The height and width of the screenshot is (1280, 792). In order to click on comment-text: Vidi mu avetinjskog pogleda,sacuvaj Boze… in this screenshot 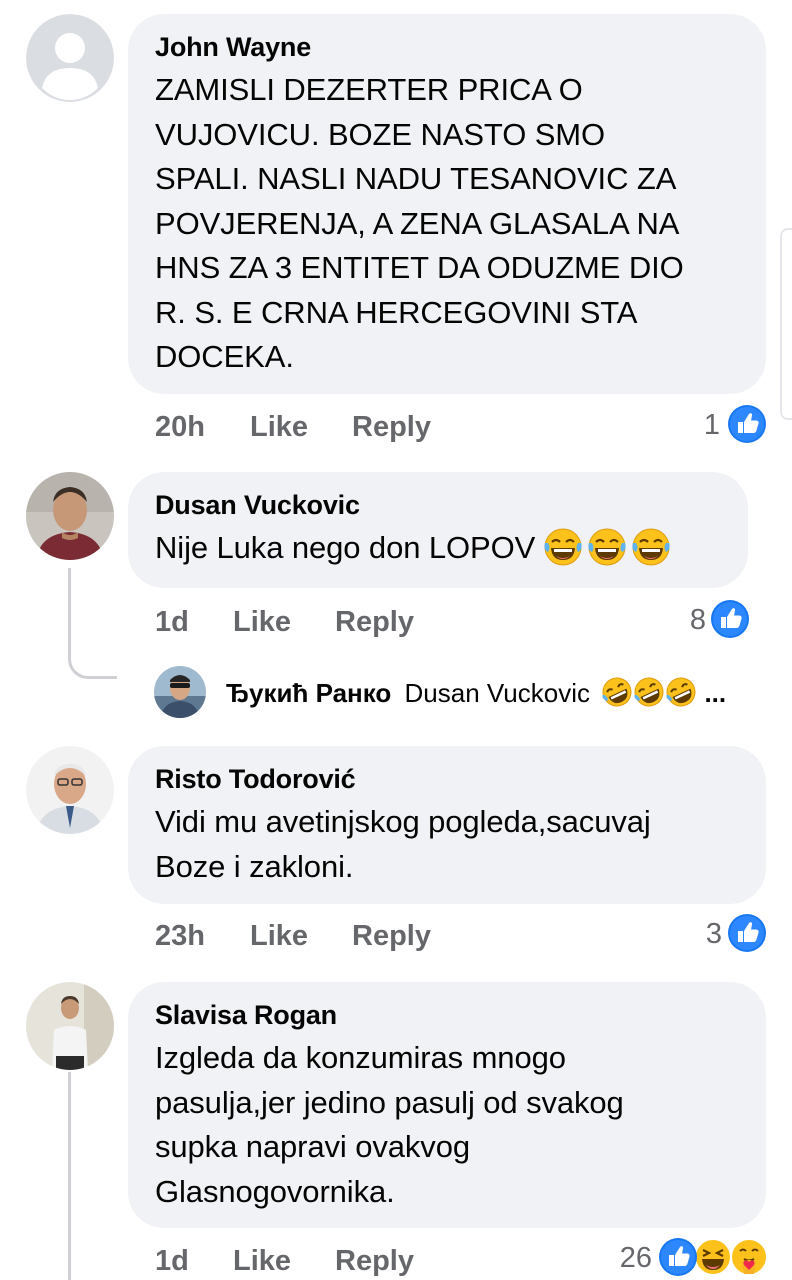, I will do `click(446, 844)`.